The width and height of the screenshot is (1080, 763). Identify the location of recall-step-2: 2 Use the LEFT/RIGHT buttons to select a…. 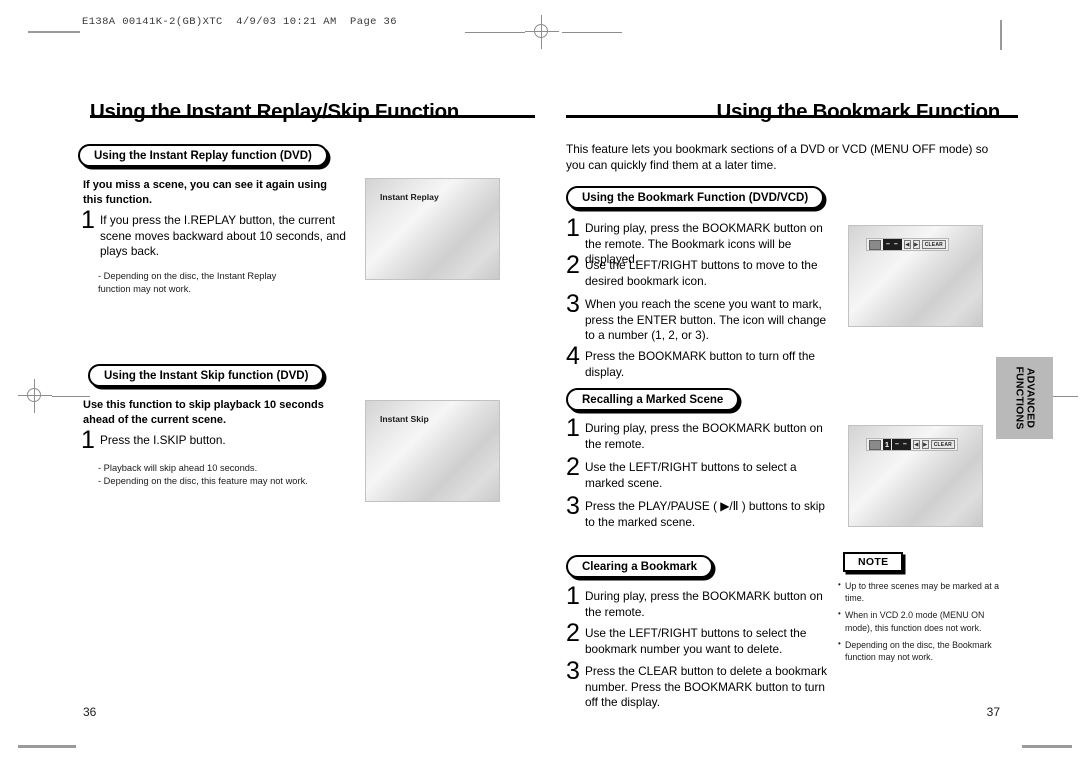
(698, 472).